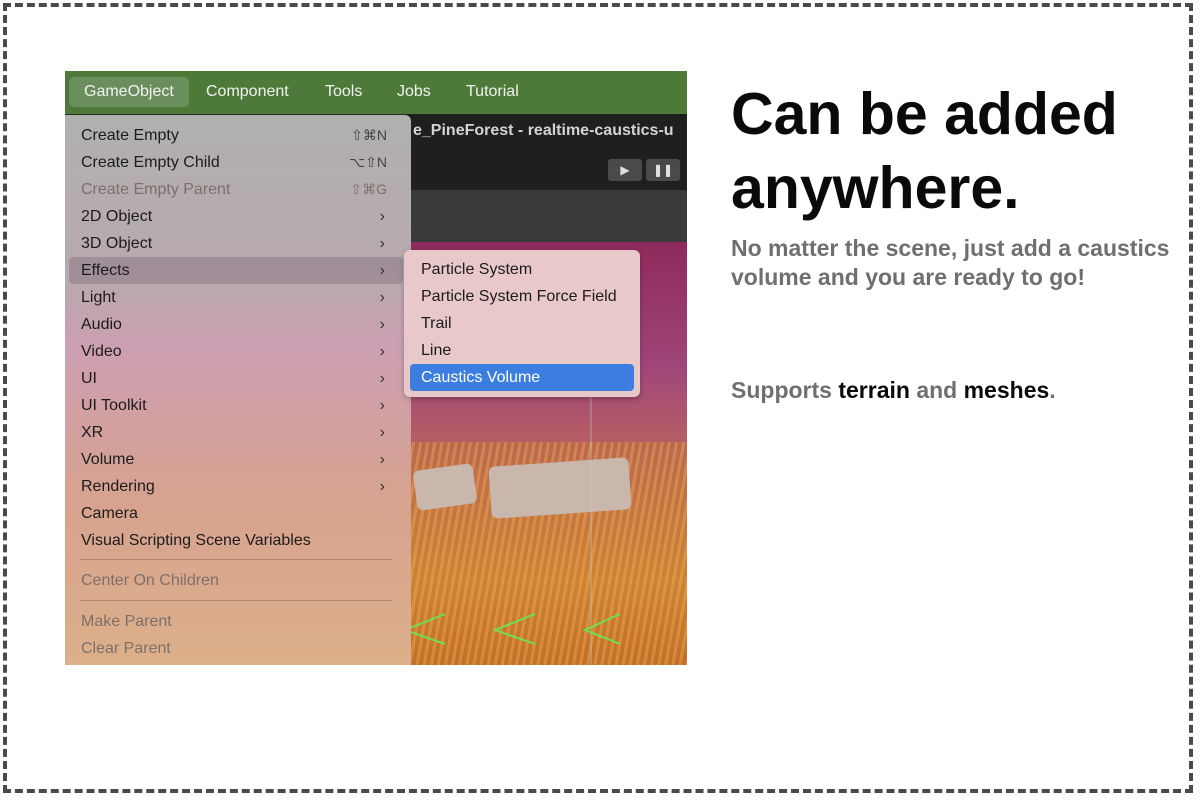  What do you see at coordinates (236, 459) in the screenshot?
I see `menu-item-volume: Volume ›` at bounding box center [236, 459].